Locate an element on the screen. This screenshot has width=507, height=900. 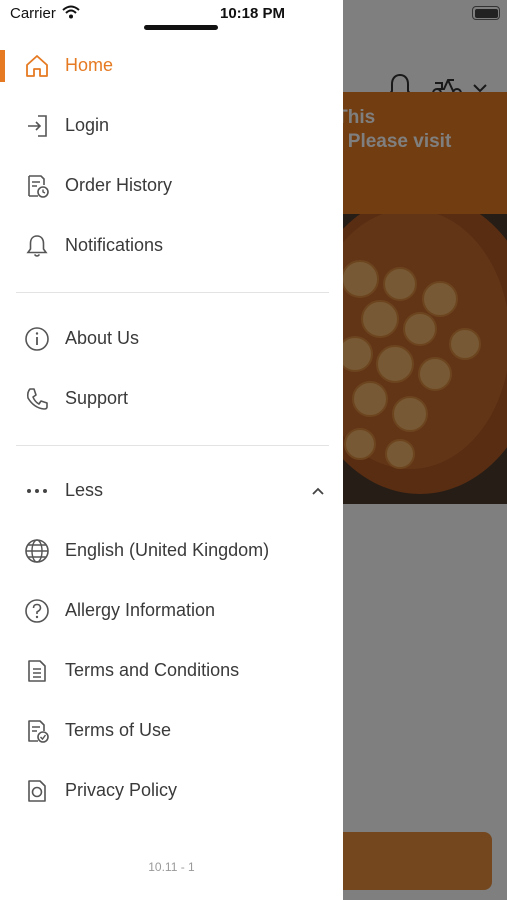
menu-label: Notifications is located at coordinates (114, 245).